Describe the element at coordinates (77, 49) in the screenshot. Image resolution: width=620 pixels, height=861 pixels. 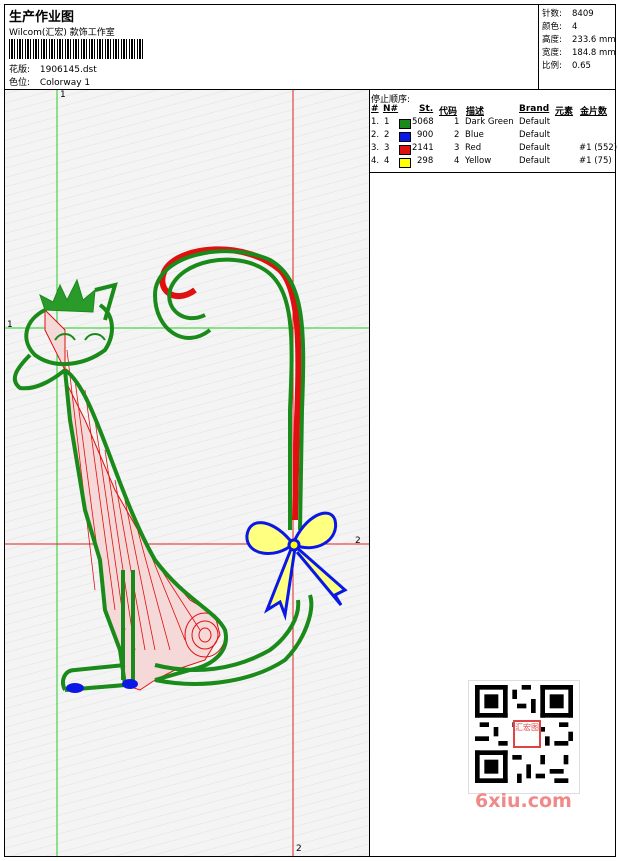
I see `barcode` at that location.